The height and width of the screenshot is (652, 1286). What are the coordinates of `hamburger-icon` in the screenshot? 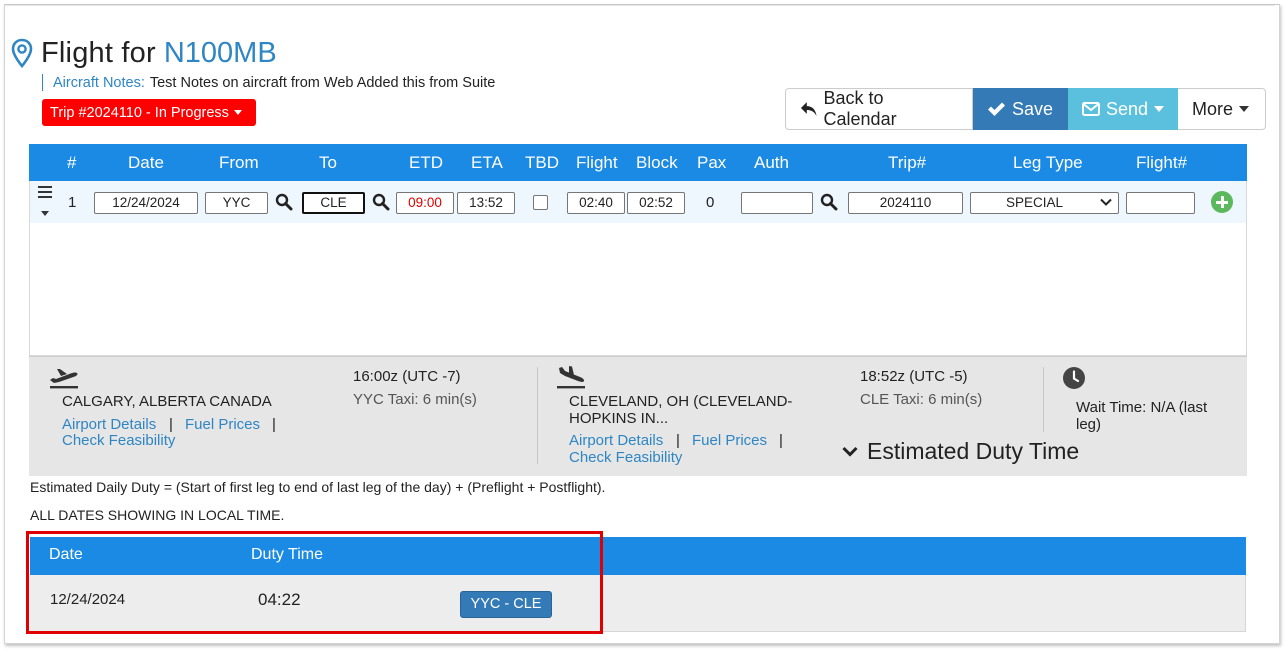 It's located at (45, 193).